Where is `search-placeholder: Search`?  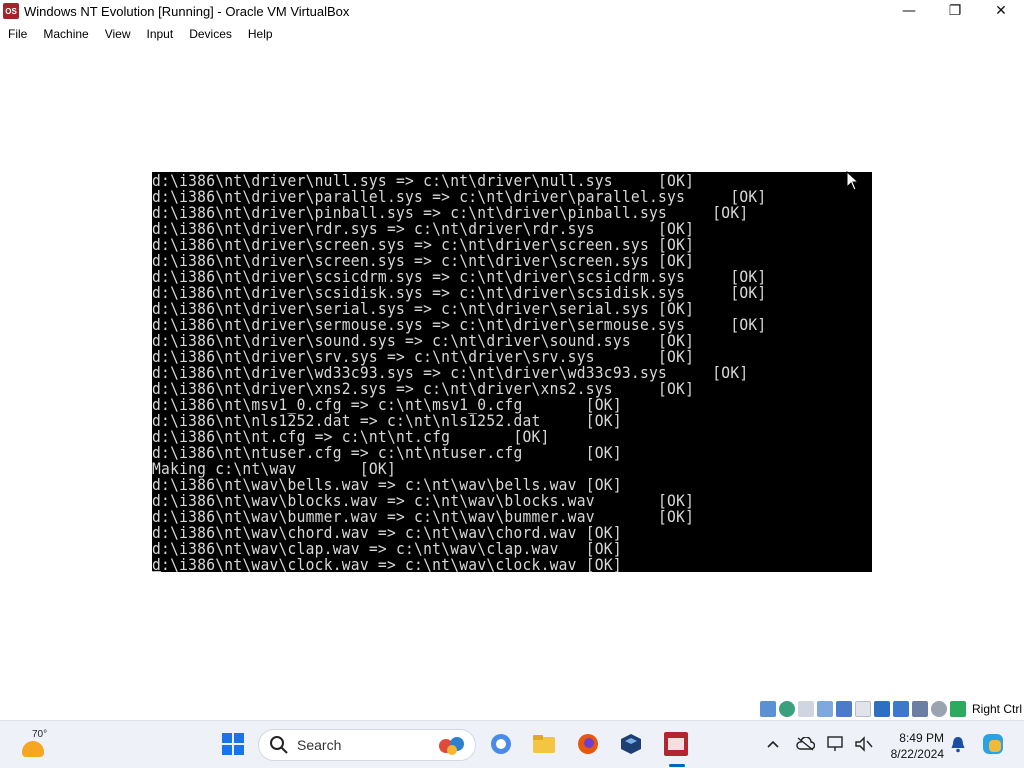 search-placeholder: Search is located at coordinates (319, 745).